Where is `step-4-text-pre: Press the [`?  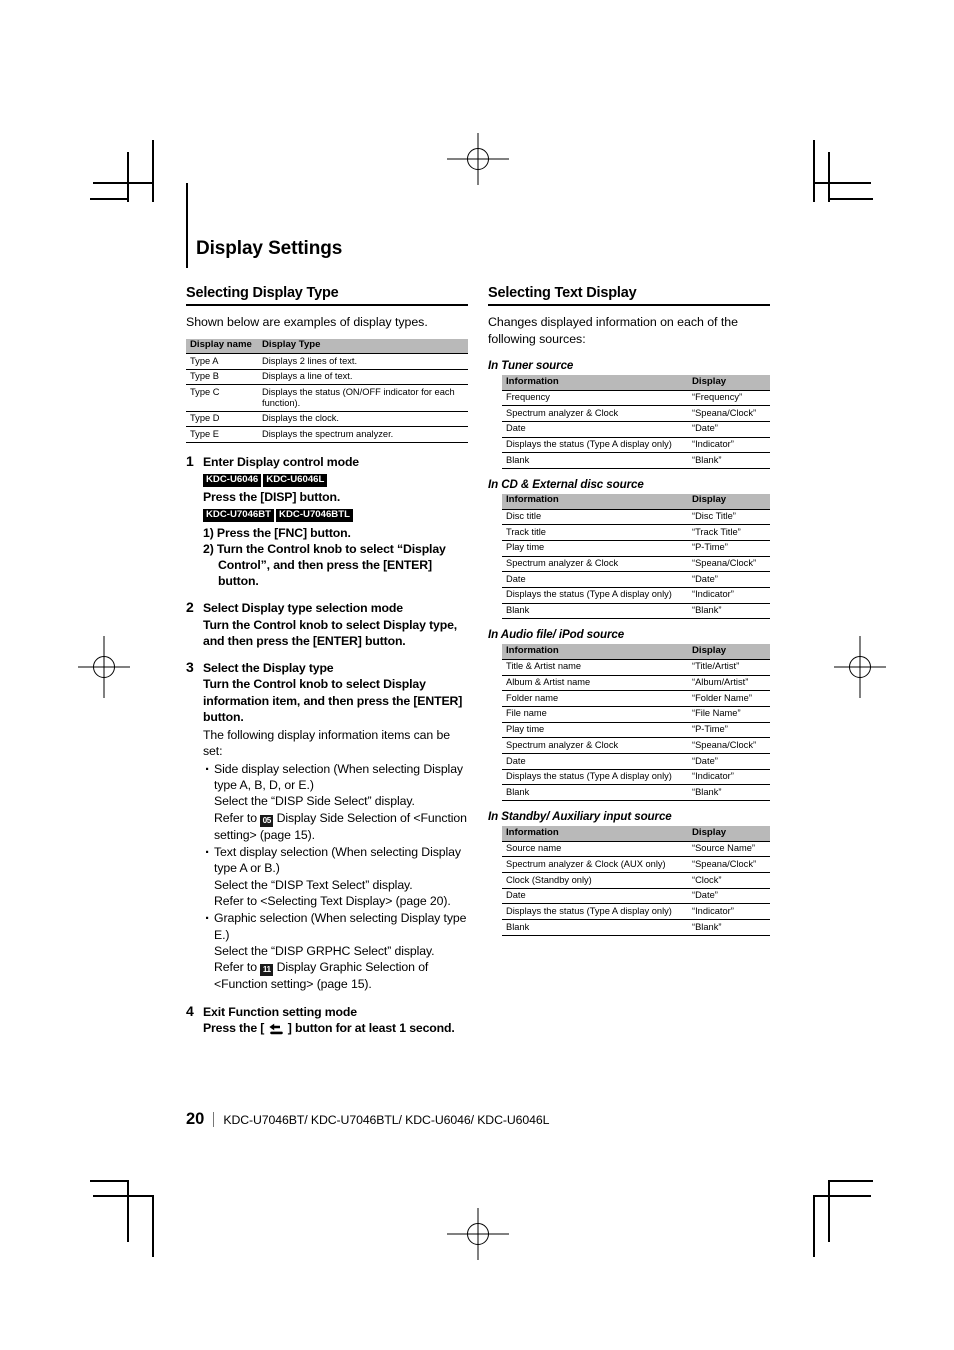
step-4-text-pre: Press the [ is located at coordinates (235, 1028).